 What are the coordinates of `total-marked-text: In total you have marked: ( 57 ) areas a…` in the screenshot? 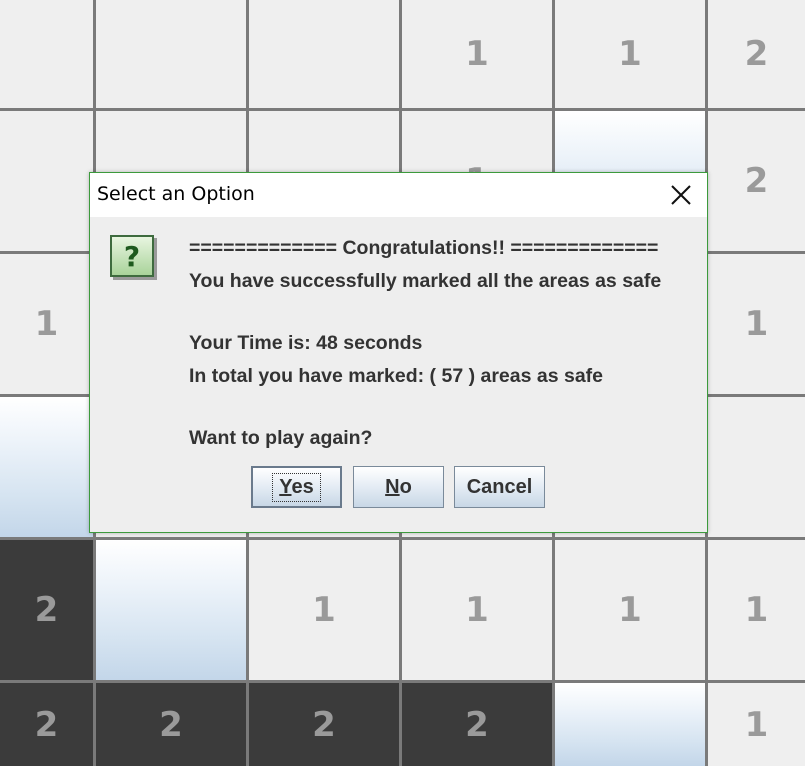 It's located at (396, 376).